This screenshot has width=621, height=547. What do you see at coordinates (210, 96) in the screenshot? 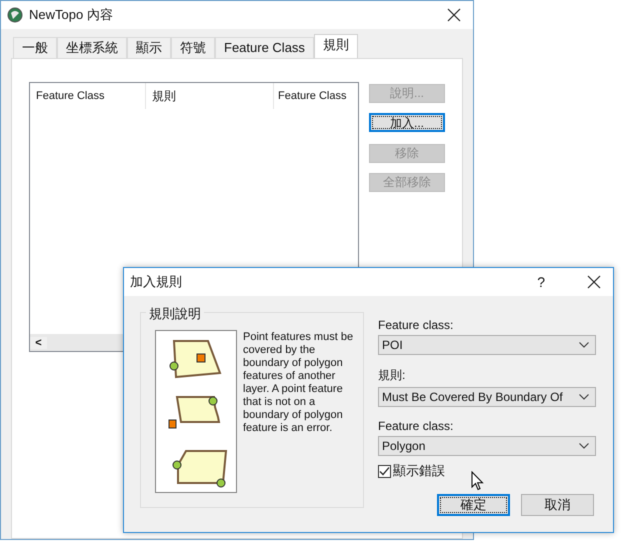
I see `column-header: 規則` at bounding box center [210, 96].